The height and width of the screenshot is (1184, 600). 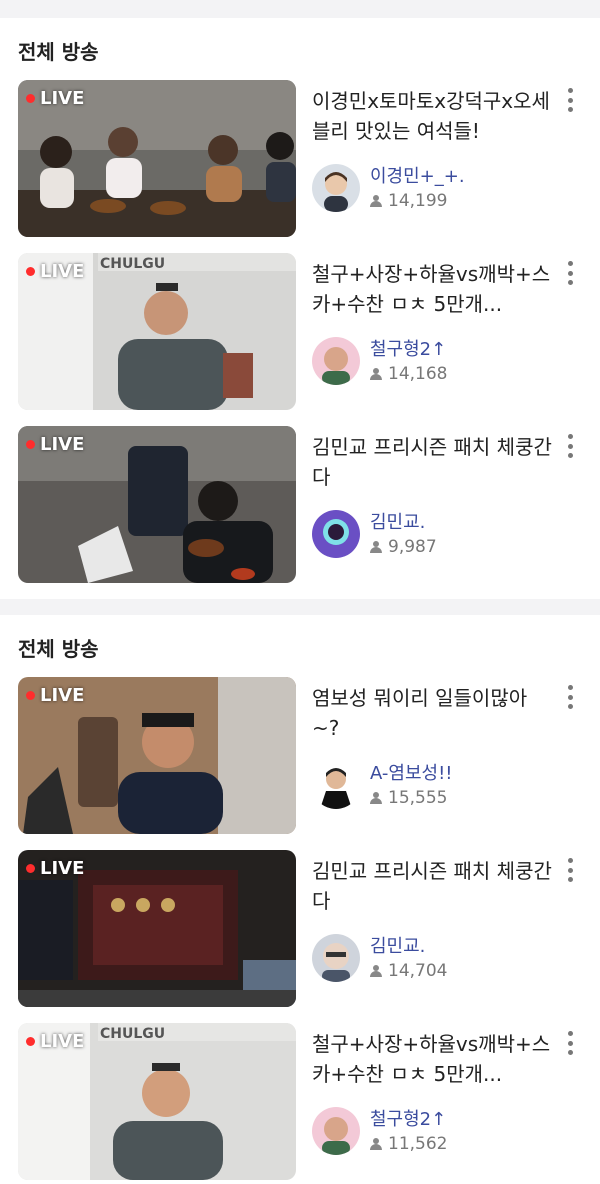 What do you see at coordinates (300, 512) in the screenshot?
I see `broadcast-card: LIVE 김민교 프리시즌 패치 체쿵간다 김민교. 9,987` at bounding box center [300, 512].